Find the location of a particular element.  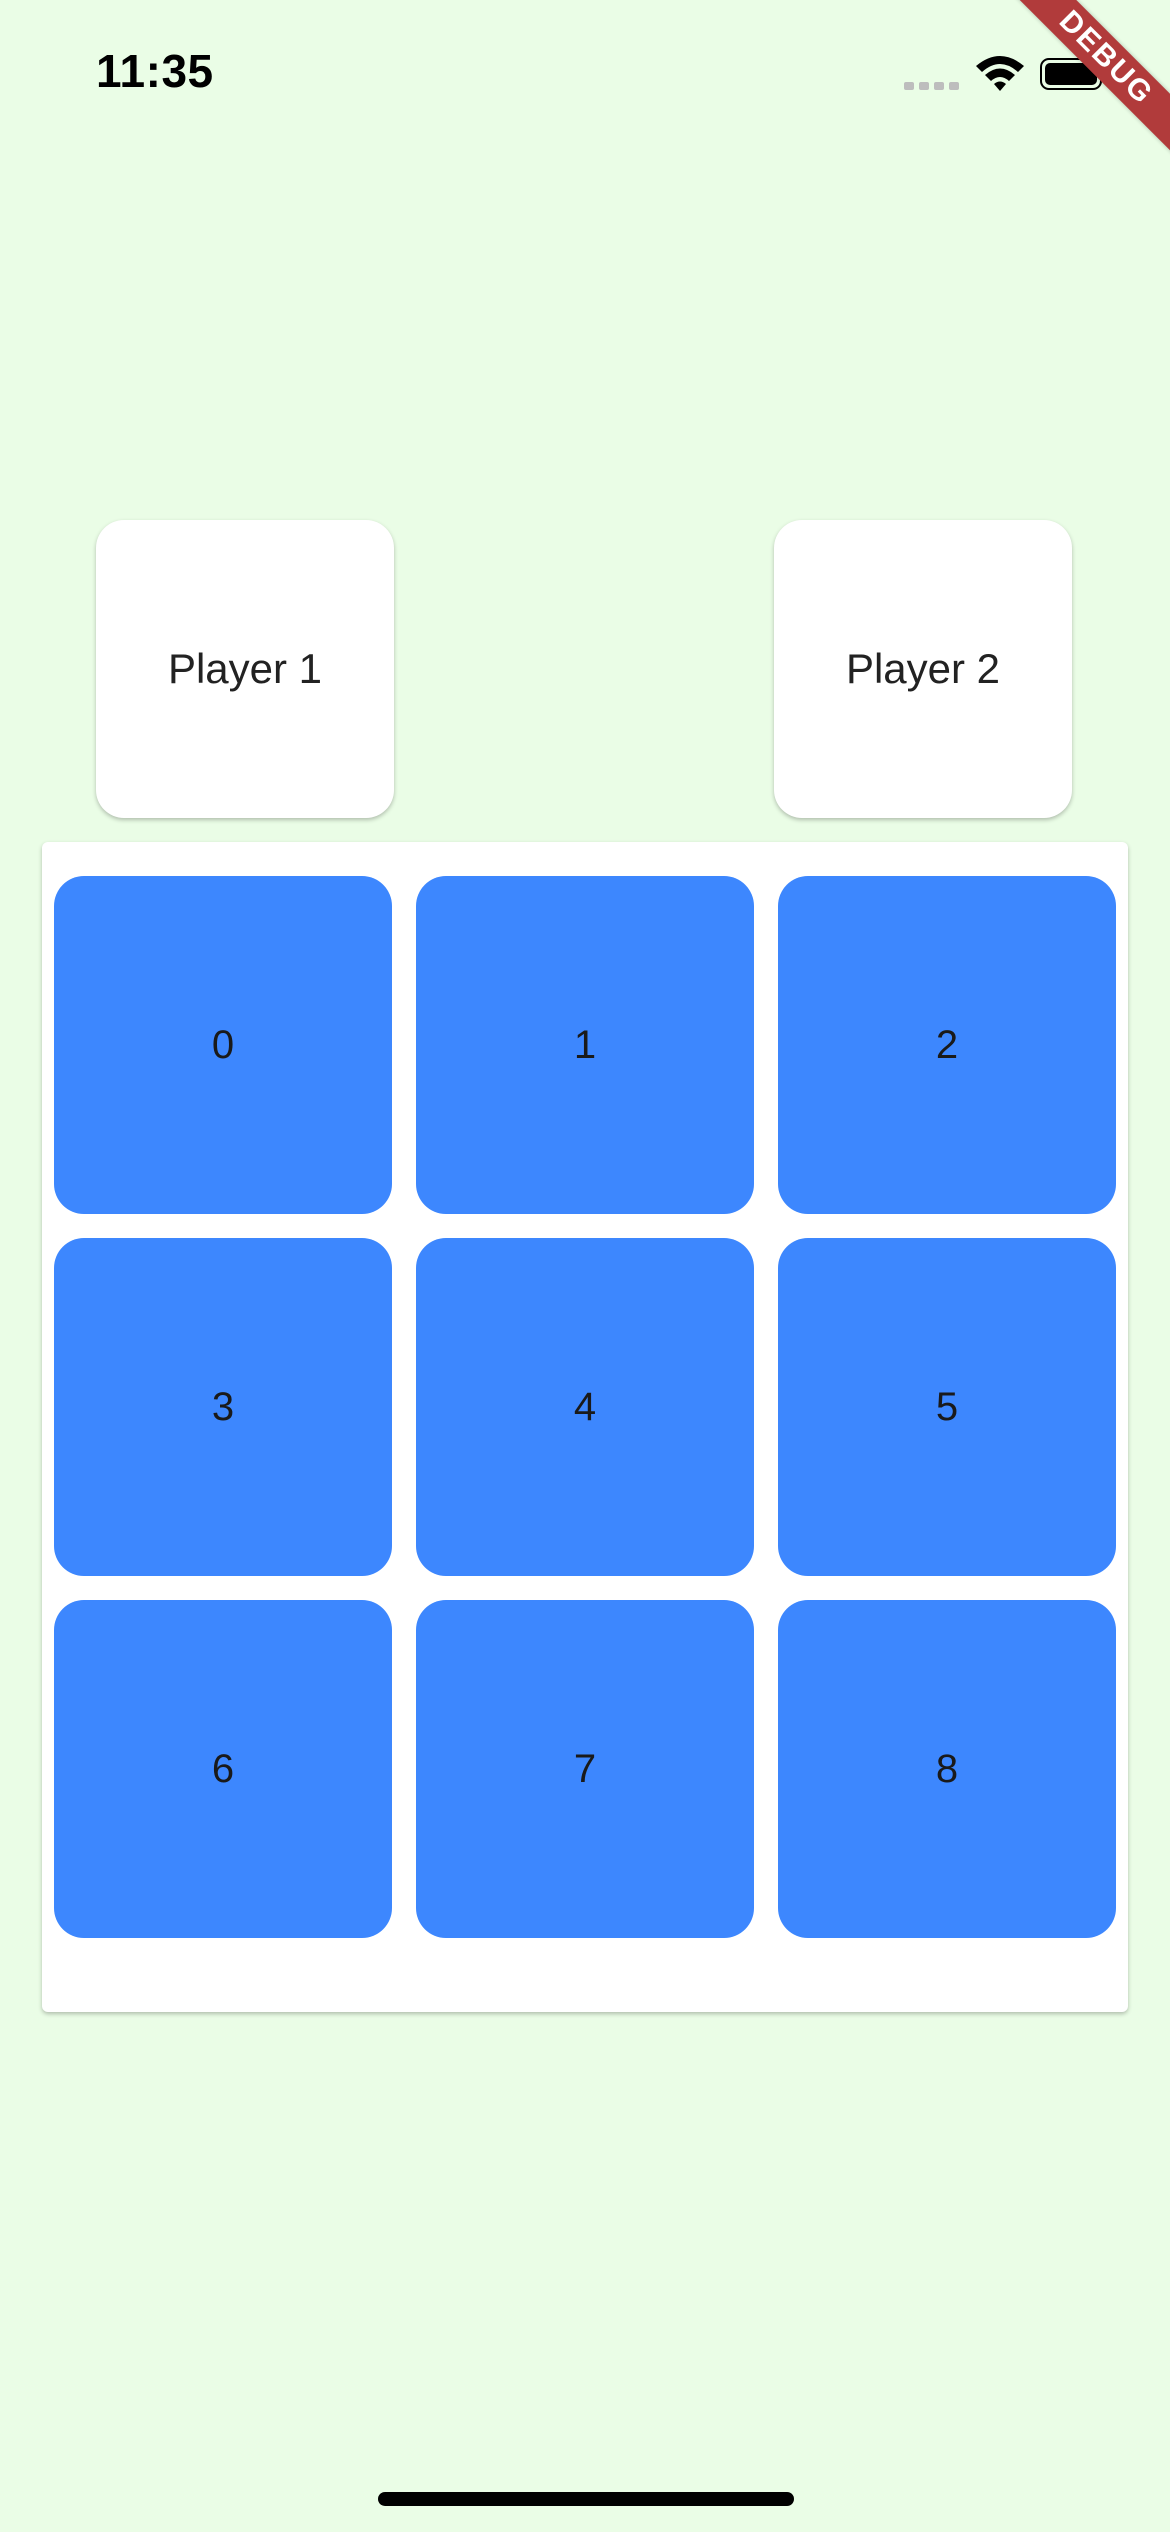

board-cell-2: 2 is located at coordinates (947, 1045).